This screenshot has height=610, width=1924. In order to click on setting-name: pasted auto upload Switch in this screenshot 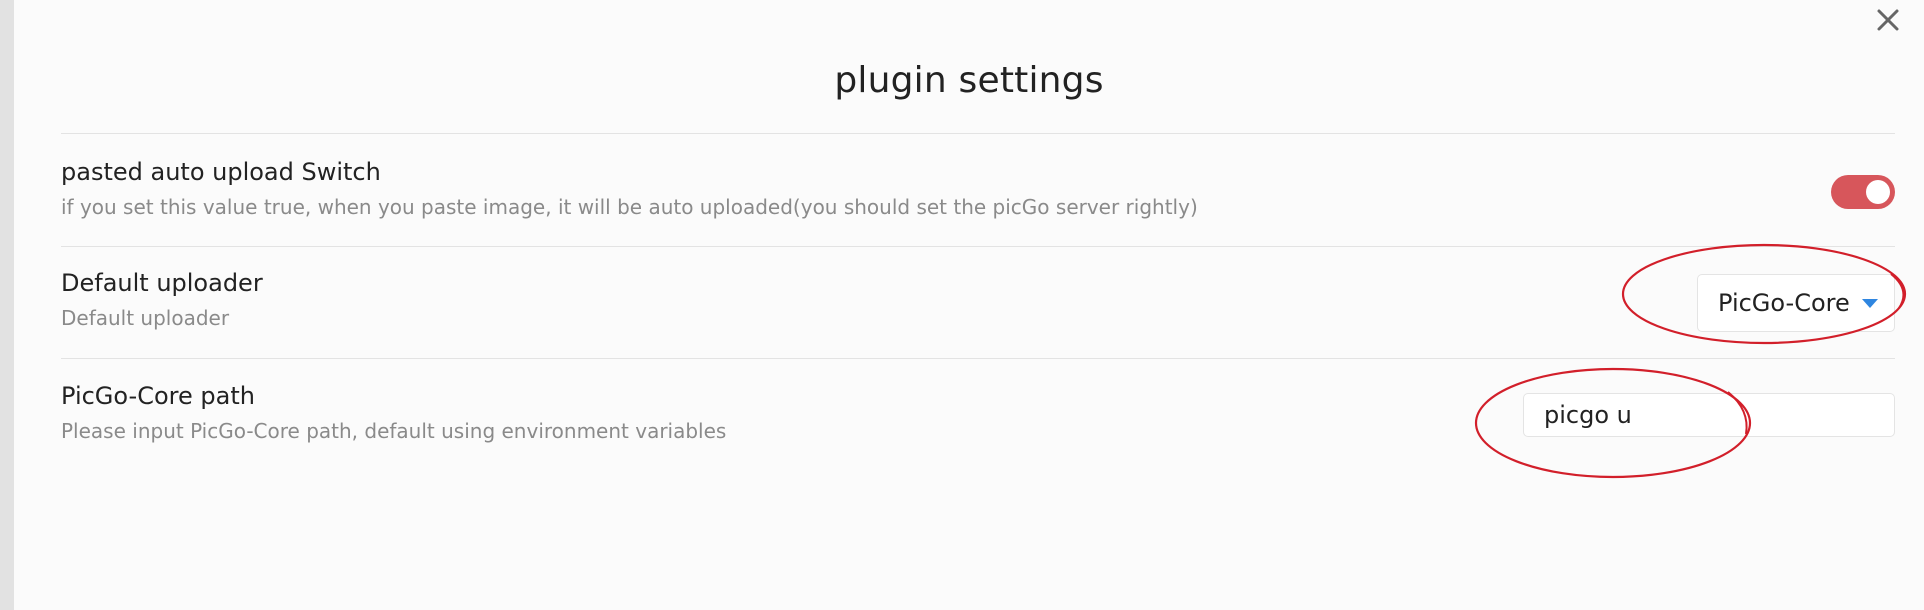, I will do `click(221, 172)`.